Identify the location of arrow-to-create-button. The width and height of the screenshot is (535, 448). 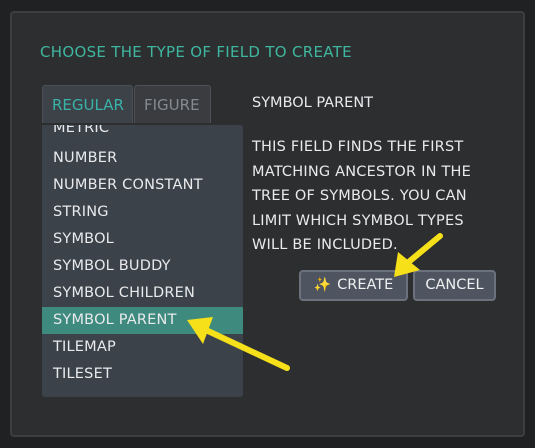
(418, 255).